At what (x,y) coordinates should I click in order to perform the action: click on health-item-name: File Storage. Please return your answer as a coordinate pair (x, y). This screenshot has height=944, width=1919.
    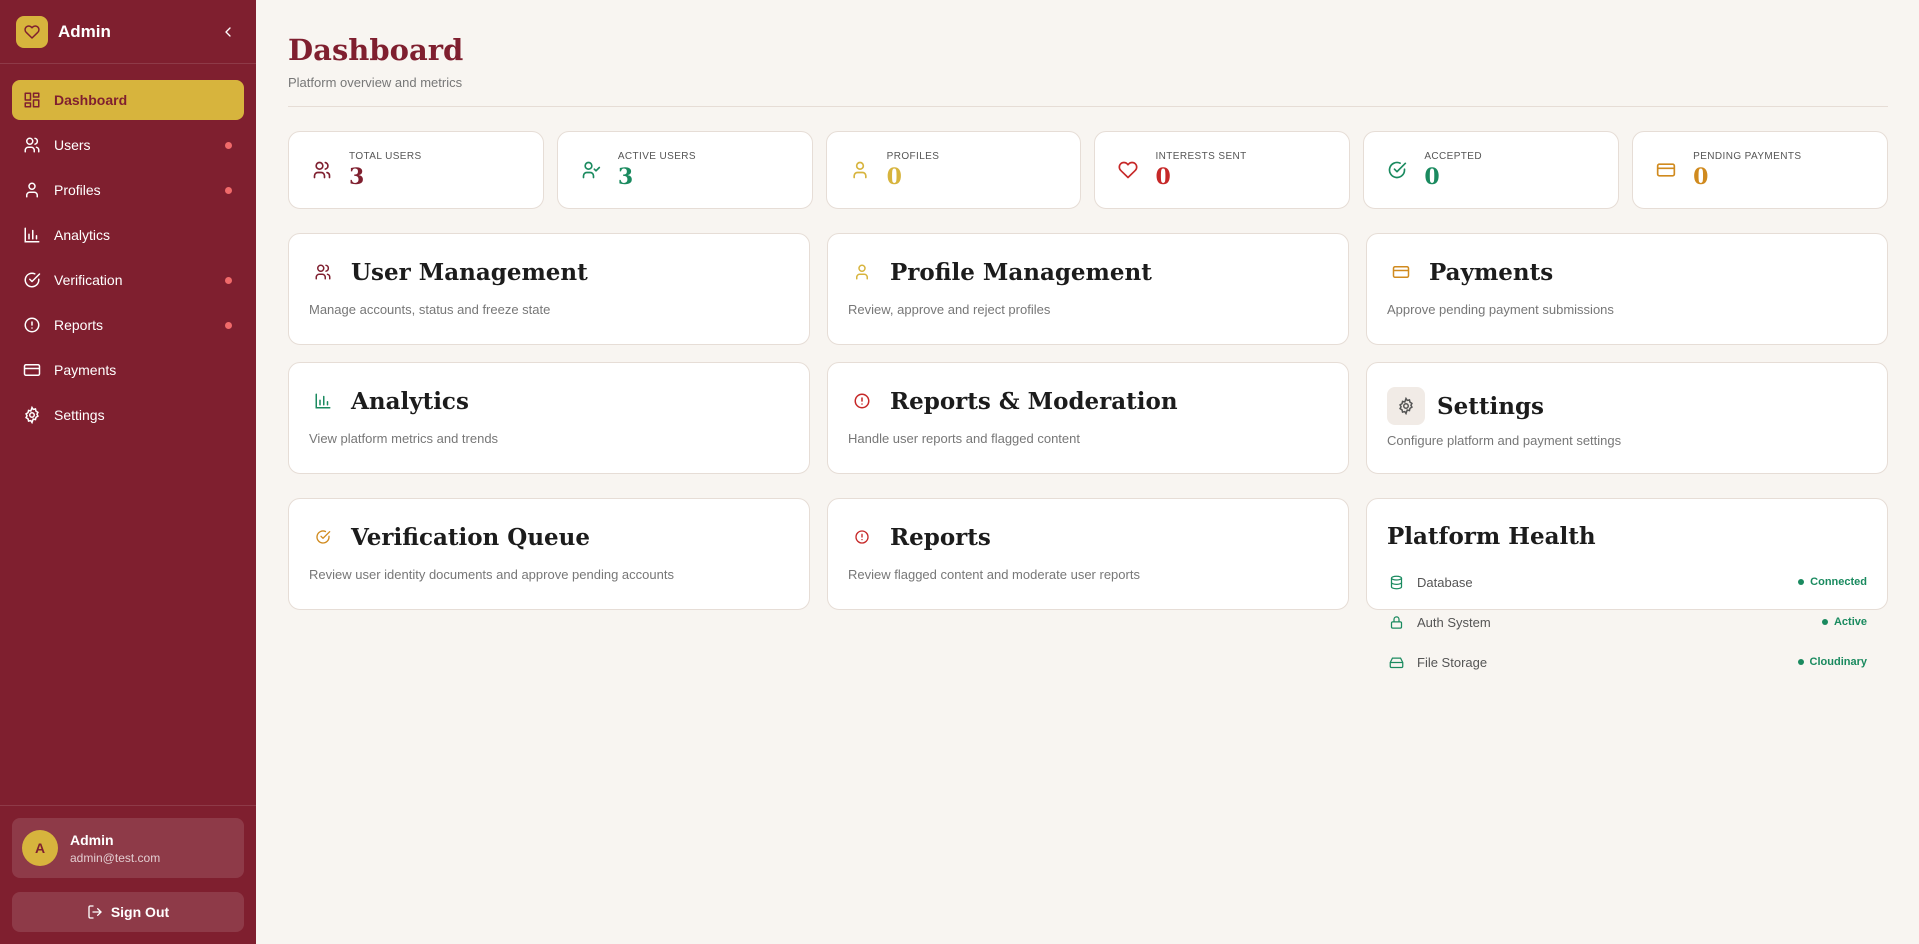
    Looking at the image, I should click on (1452, 662).